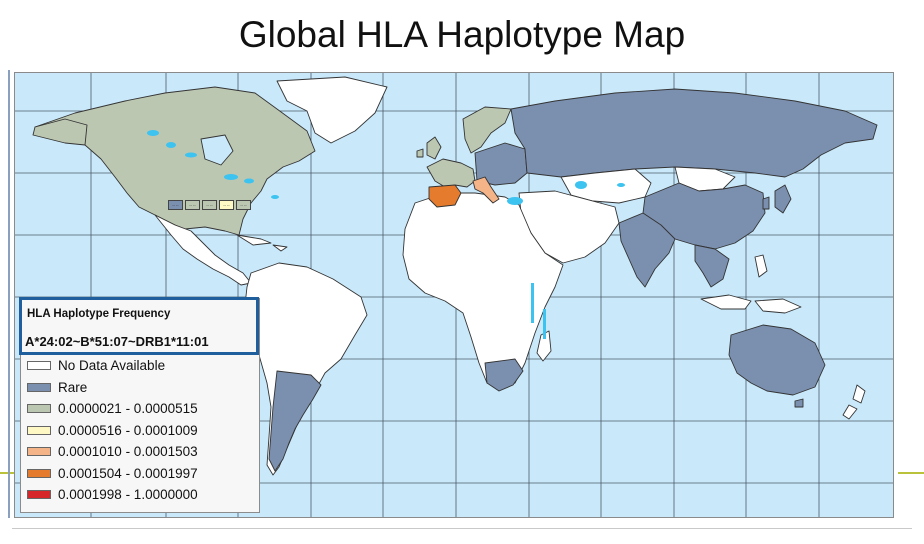  I want to click on legend-label: 0.0001504 - 0.0001997, so click(128, 473).